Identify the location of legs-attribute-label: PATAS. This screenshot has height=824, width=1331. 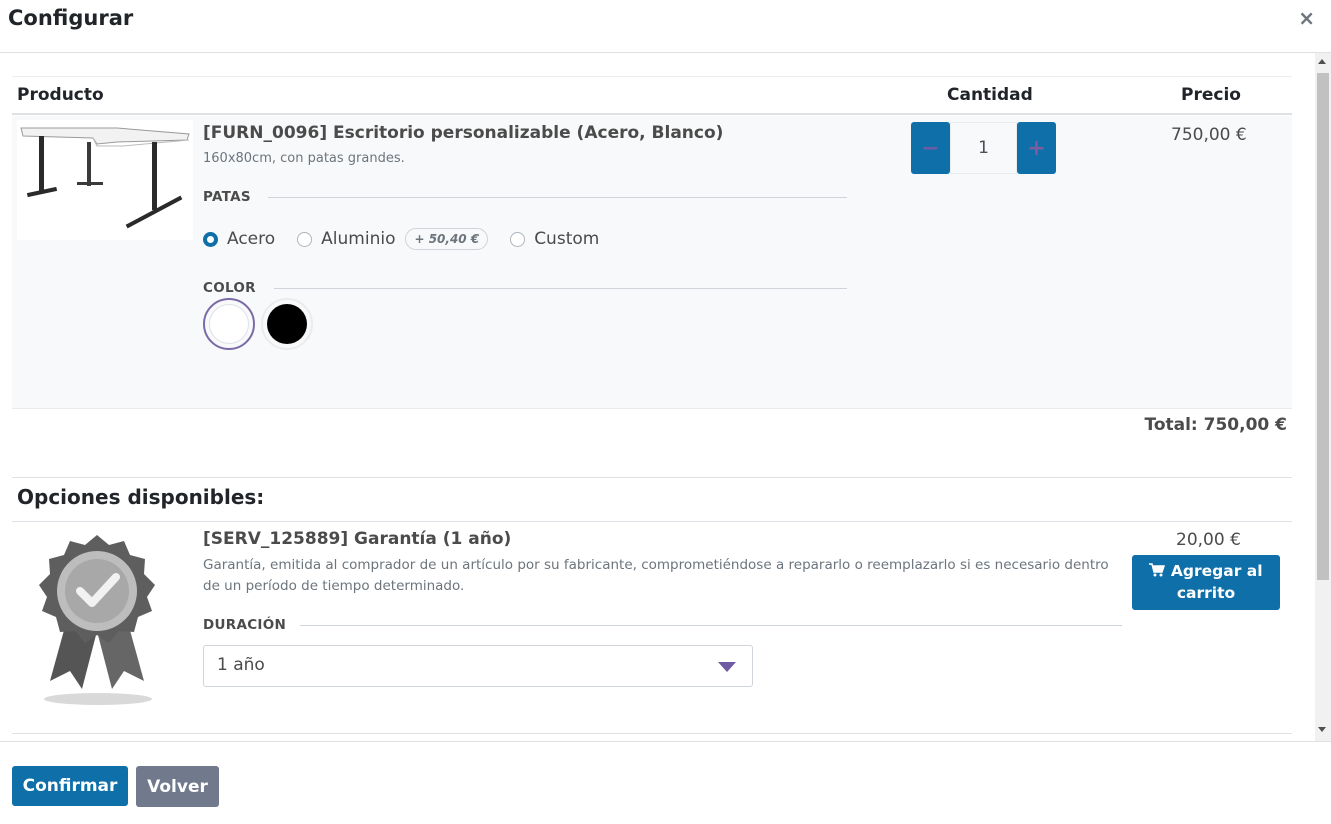
(227, 197).